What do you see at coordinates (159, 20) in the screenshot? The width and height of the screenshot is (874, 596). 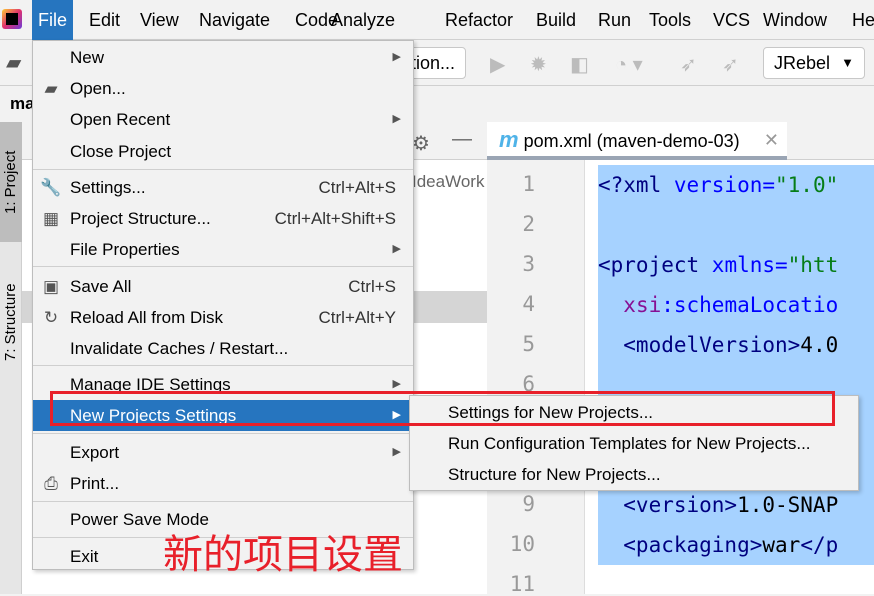 I see `menu-view: View` at bounding box center [159, 20].